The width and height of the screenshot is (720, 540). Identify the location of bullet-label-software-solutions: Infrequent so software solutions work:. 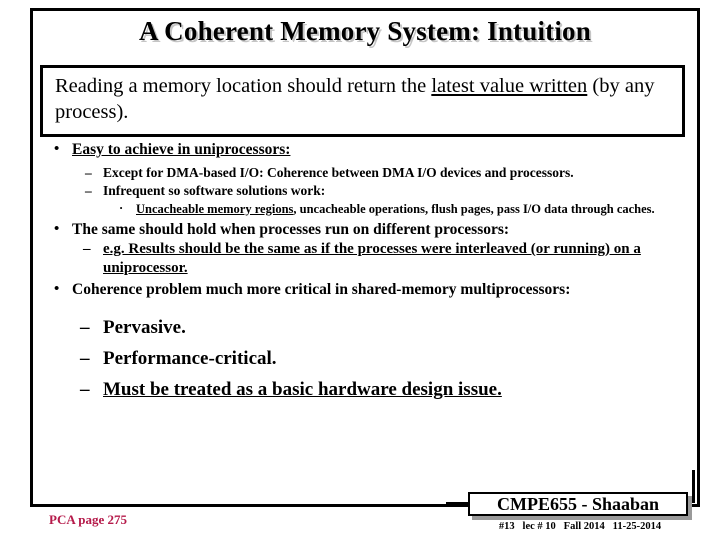
(214, 190).